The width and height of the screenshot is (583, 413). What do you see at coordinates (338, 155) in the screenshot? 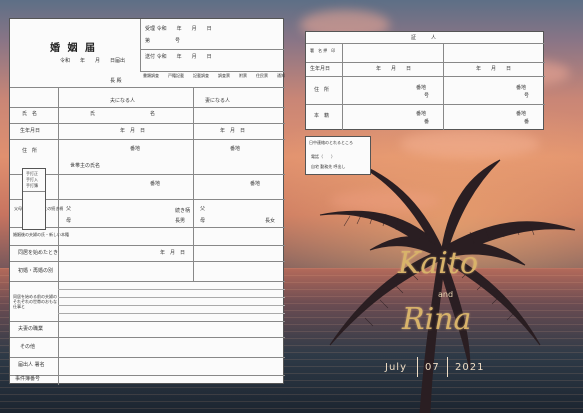
I see `contact-panel: 日中連絡のとれるところ 電話（ ） 自宅 勤務先 呼出し` at bounding box center [338, 155].